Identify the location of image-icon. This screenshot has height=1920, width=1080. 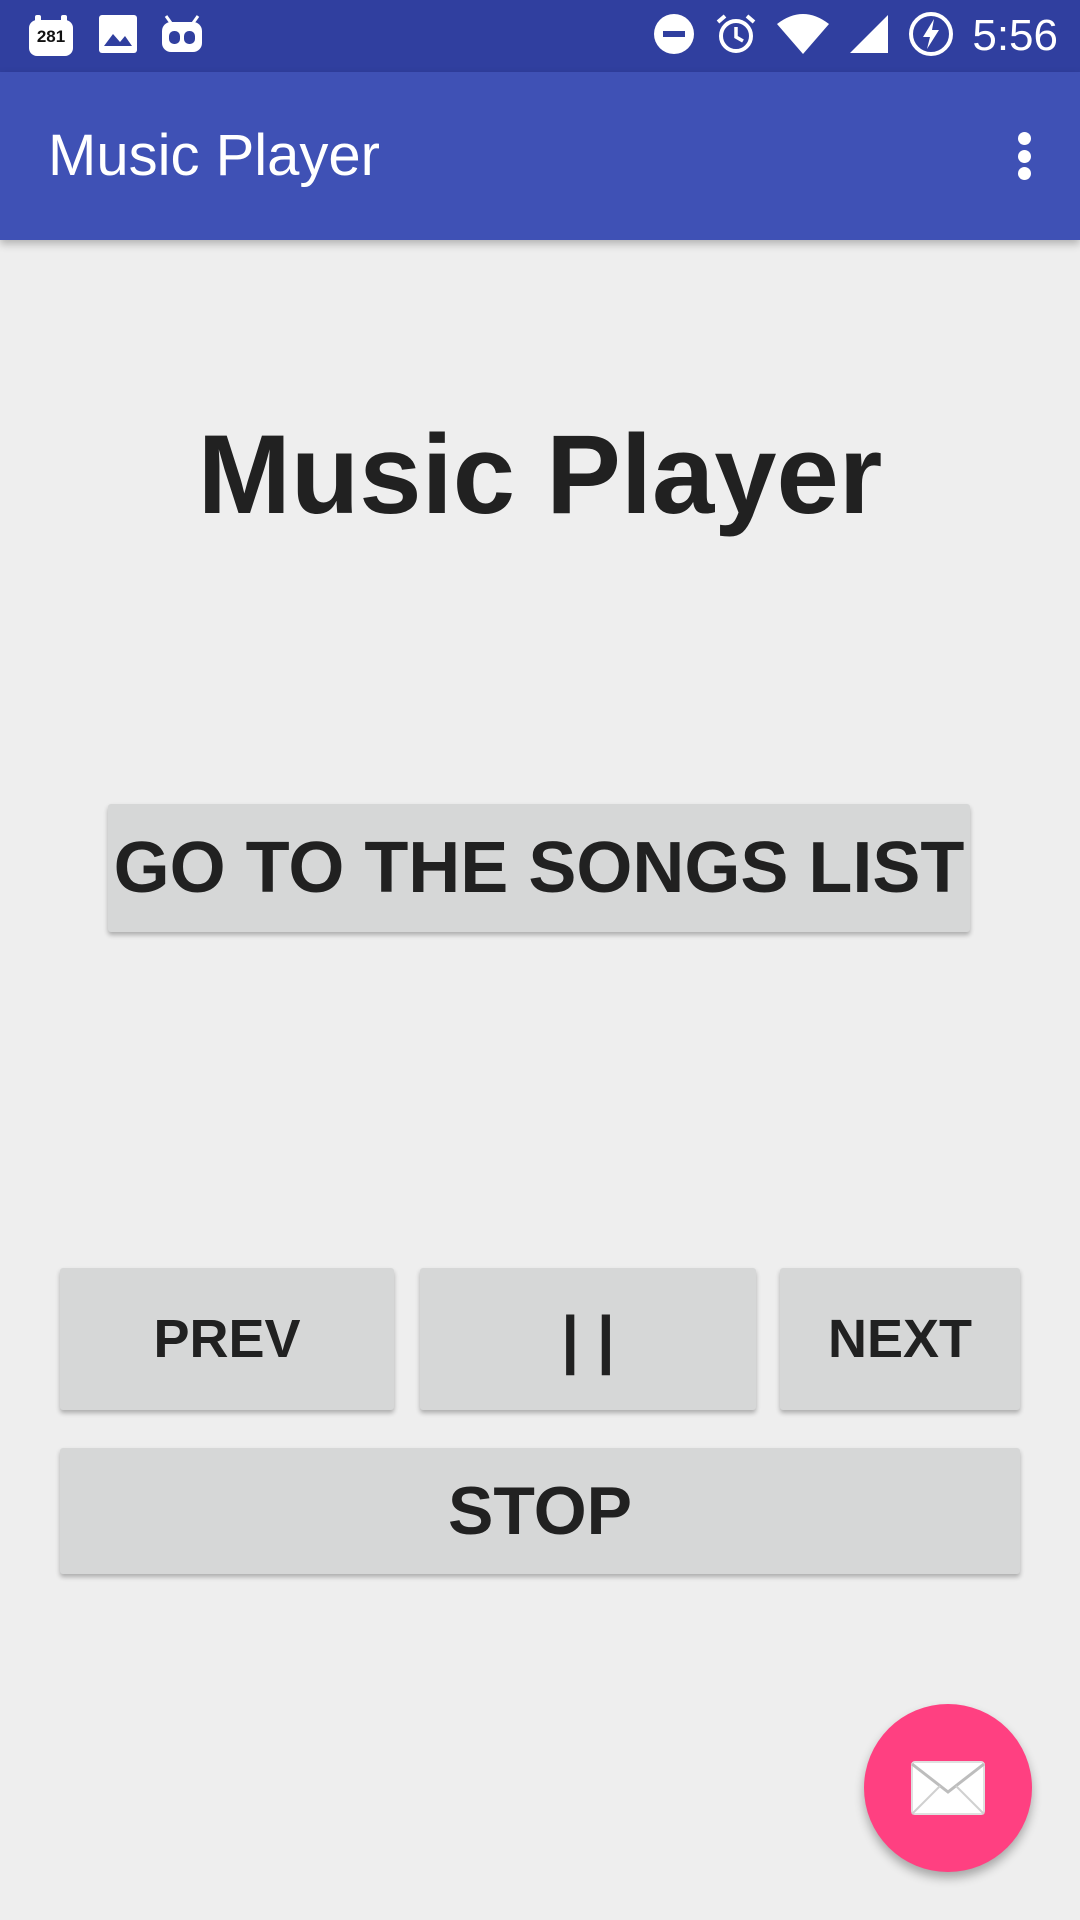
(118, 36).